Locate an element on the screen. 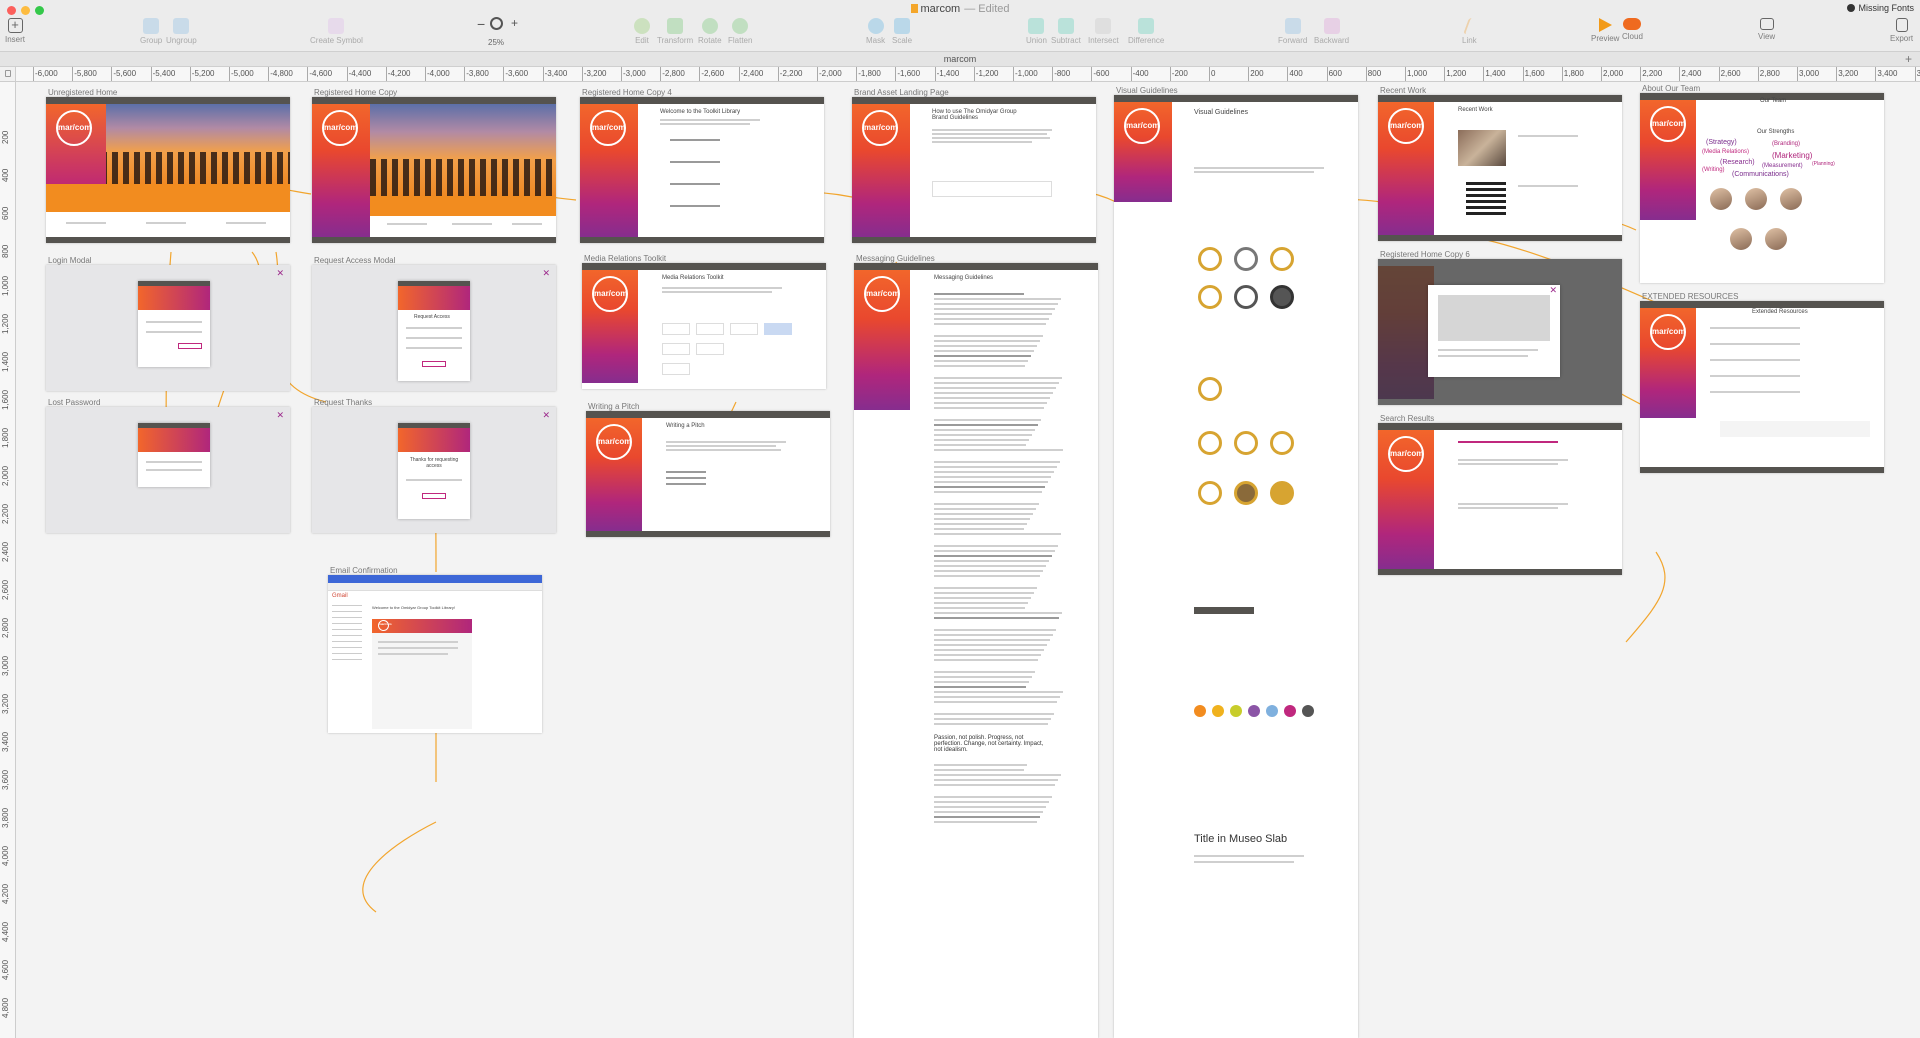 The height and width of the screenshot is (1038, 1920). site-sidebar: mar/com is located at coordinates (881, 170).